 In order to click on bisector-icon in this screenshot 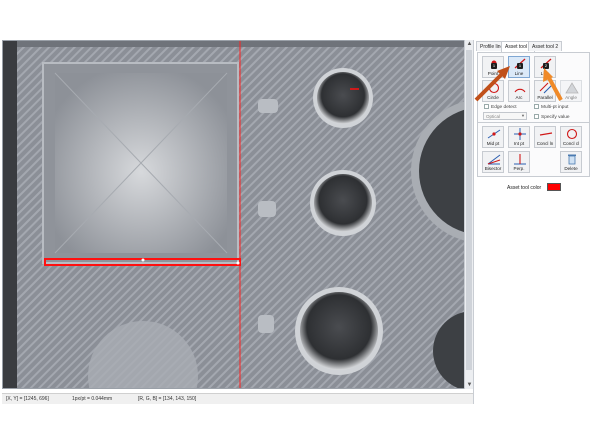, I will do `click(494, 159)`.